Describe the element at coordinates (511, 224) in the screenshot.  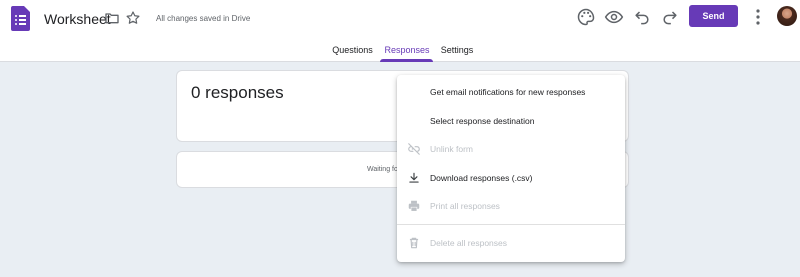
I see `menu-divider` at that location.